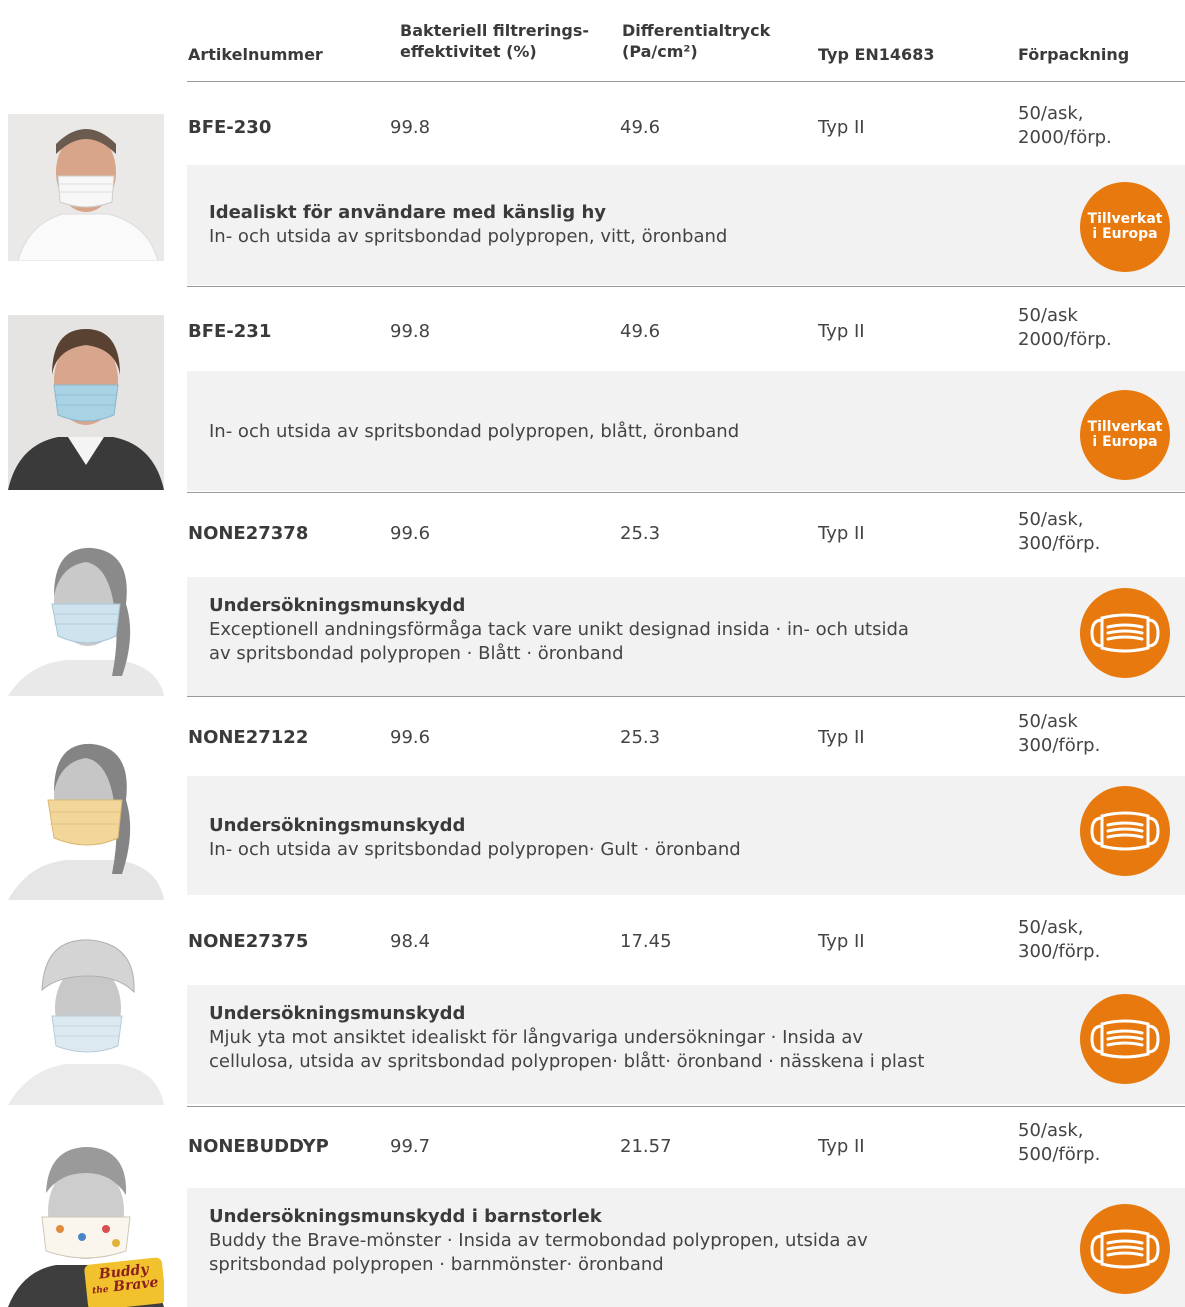  I want to click on description-title: Idealiskt för användare med känslig hy, so click(408, 212).